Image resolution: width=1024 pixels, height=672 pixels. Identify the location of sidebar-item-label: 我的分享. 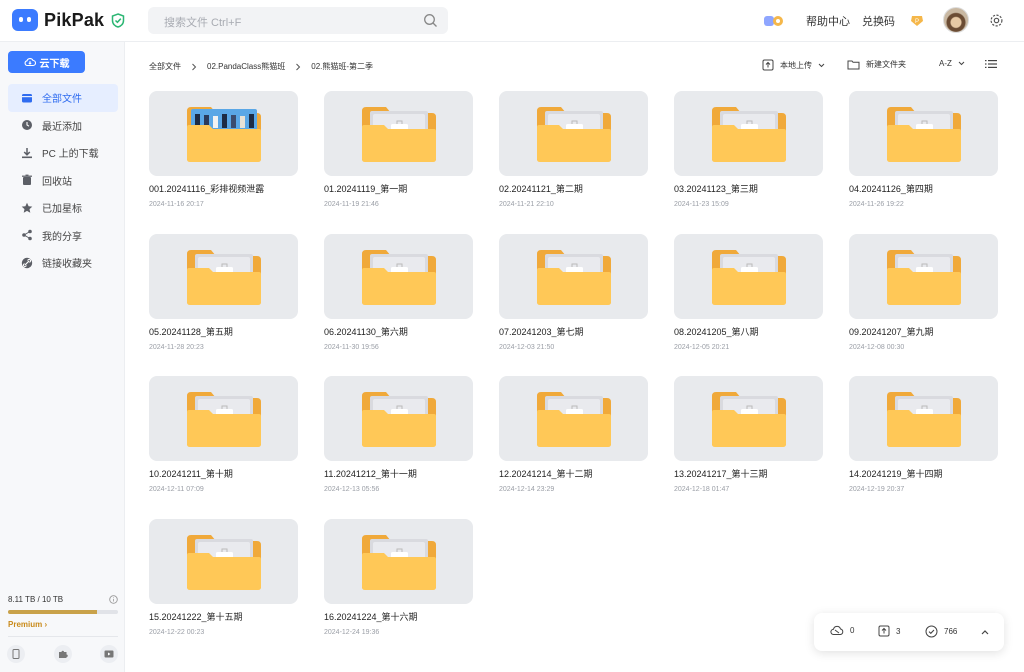
(62, 237).